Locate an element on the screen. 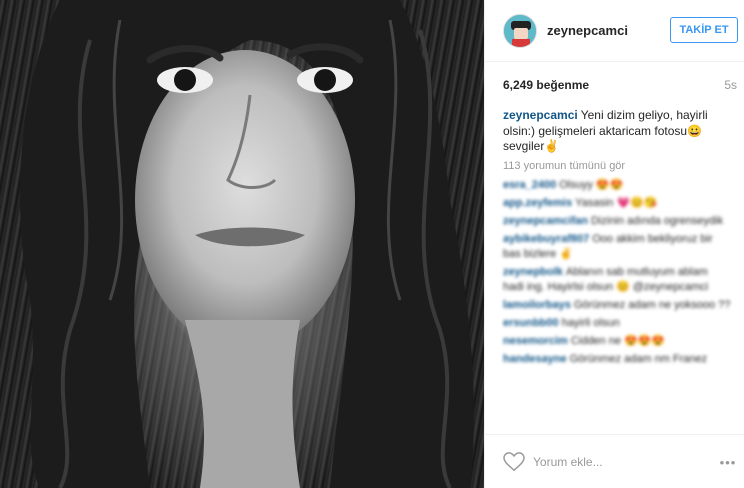 Image resolution: width=744 pixels, height=488 pixels. comment-item: nesemorcim Cidden ne 😍😍😍 is located at coordinates (617, 341).